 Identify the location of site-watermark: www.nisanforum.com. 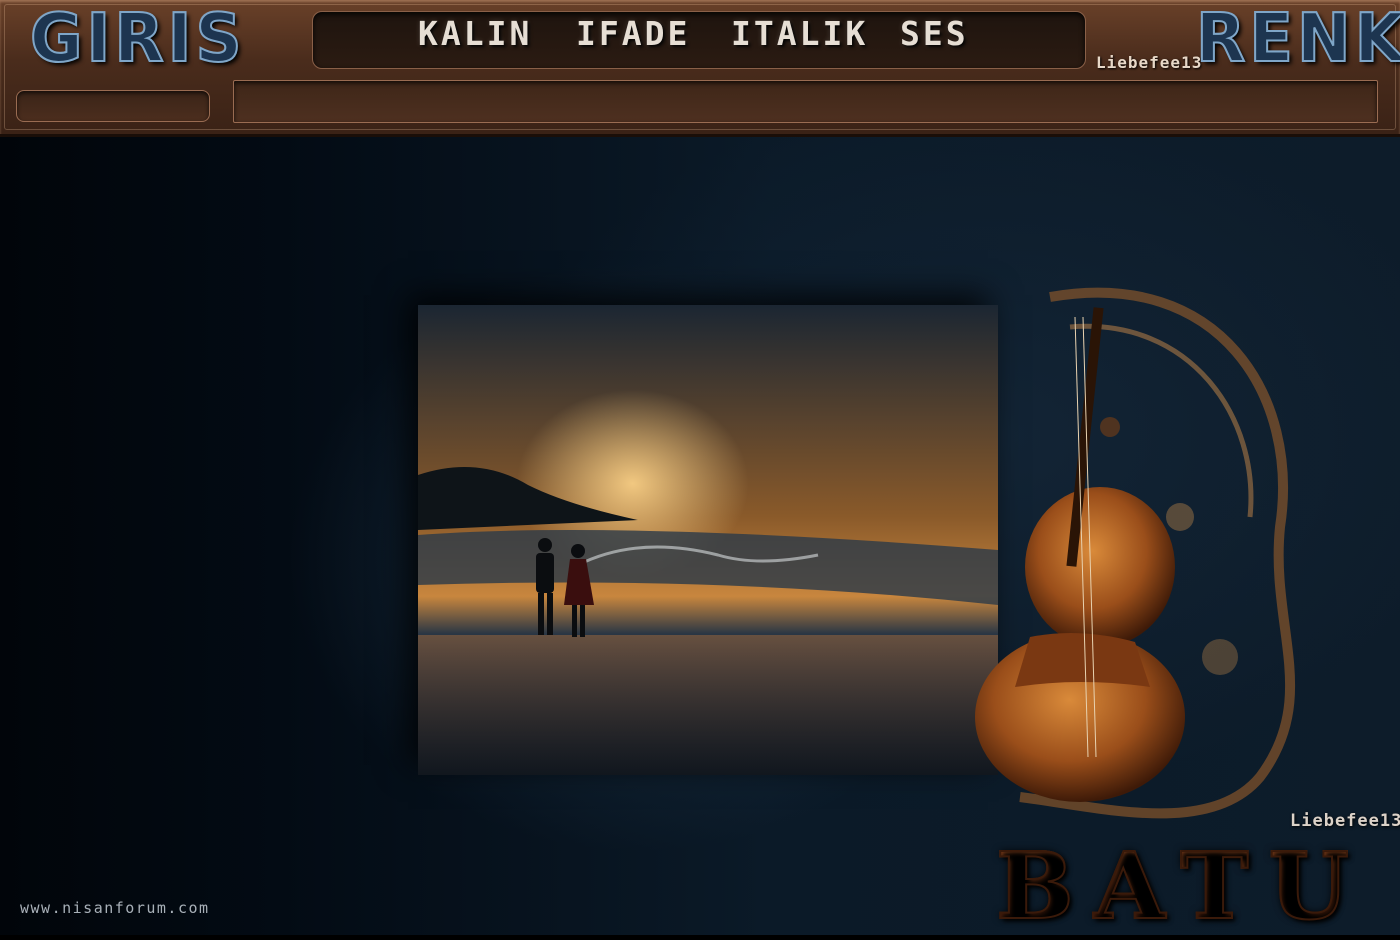
(115, 908).